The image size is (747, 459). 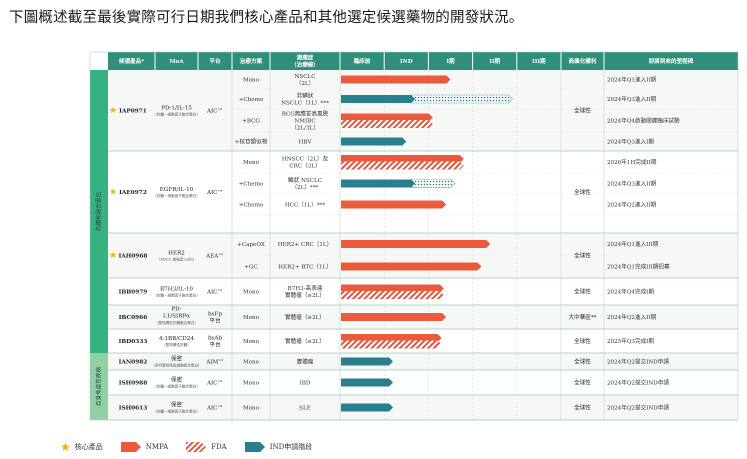 What do you see at coordinates (362, 61) in the screenshot?
I see `header-preclinical: 臨床前` at bounding box center [362, 61].